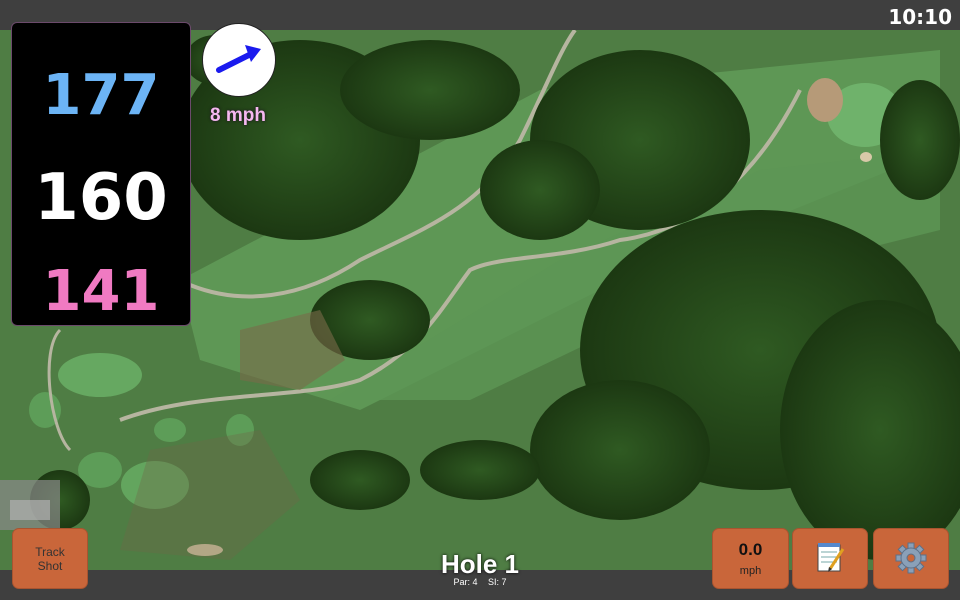  Describe the element at coordinates (465, 582) in the screenshot. I see `hole-par: Par: 4` at that location.